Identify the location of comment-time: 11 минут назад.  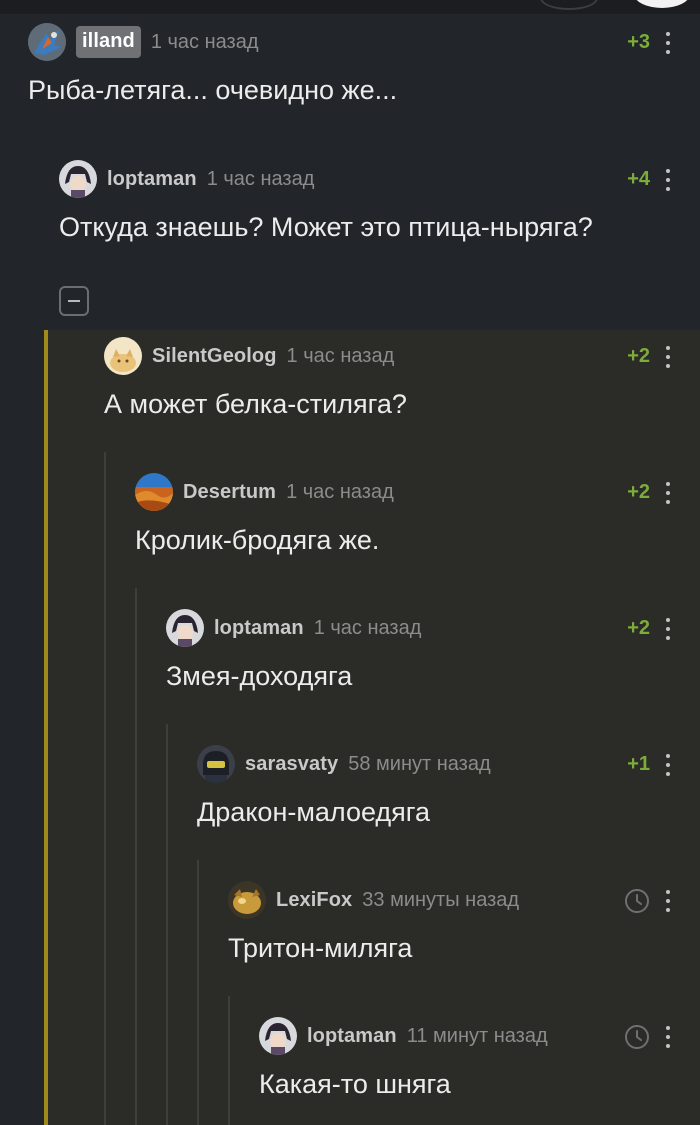
(477, 1035).